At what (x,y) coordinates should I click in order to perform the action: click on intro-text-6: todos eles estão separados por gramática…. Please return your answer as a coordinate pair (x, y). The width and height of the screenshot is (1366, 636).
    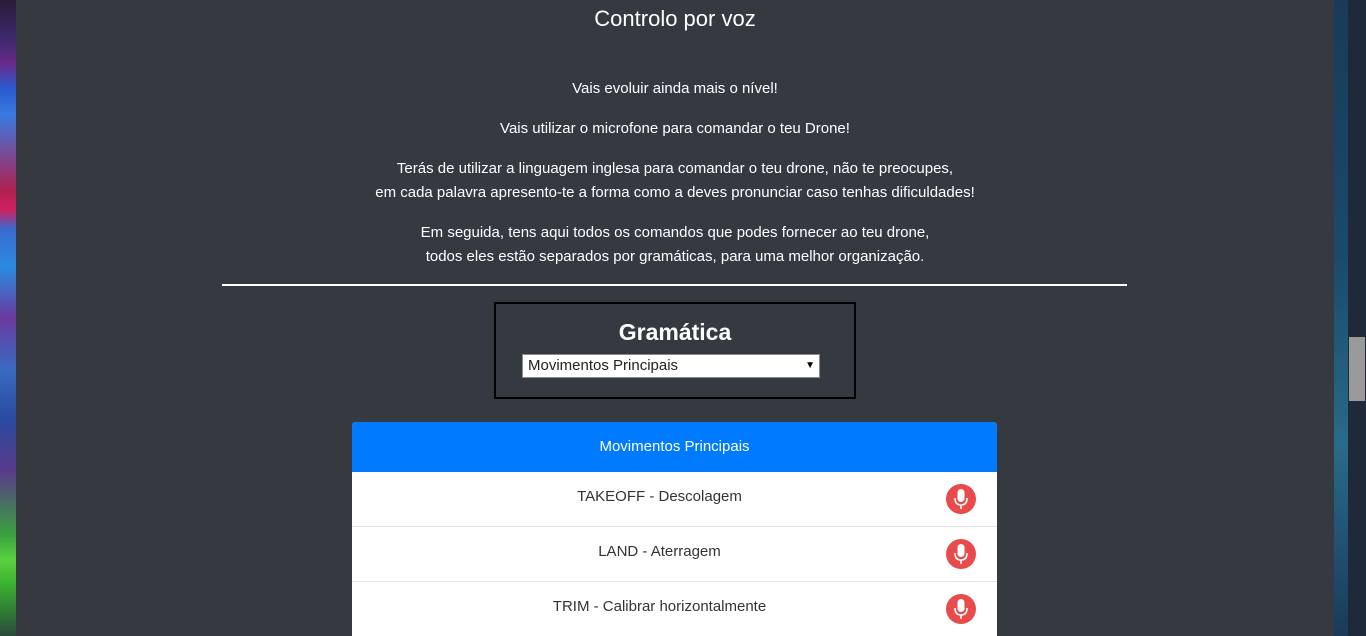
    Looking at the image, I should click on (675, 256).